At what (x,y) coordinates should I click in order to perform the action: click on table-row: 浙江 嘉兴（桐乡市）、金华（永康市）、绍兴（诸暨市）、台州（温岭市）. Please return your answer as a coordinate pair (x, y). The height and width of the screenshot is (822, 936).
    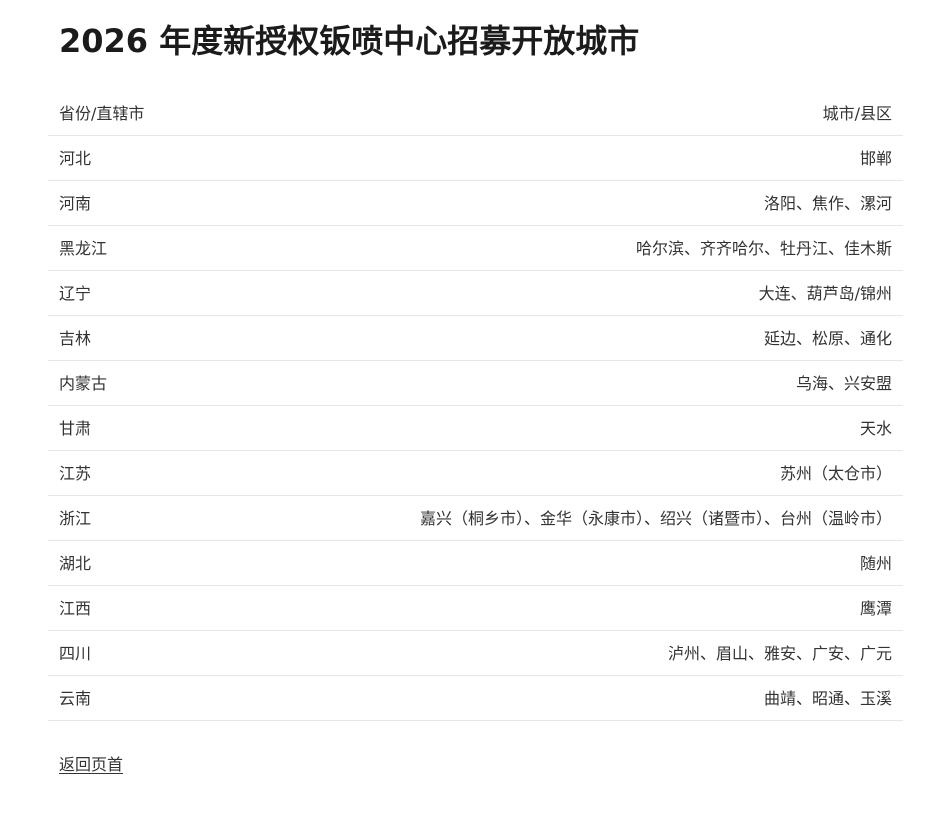
    Looking at the image, I should click on (475, 518).